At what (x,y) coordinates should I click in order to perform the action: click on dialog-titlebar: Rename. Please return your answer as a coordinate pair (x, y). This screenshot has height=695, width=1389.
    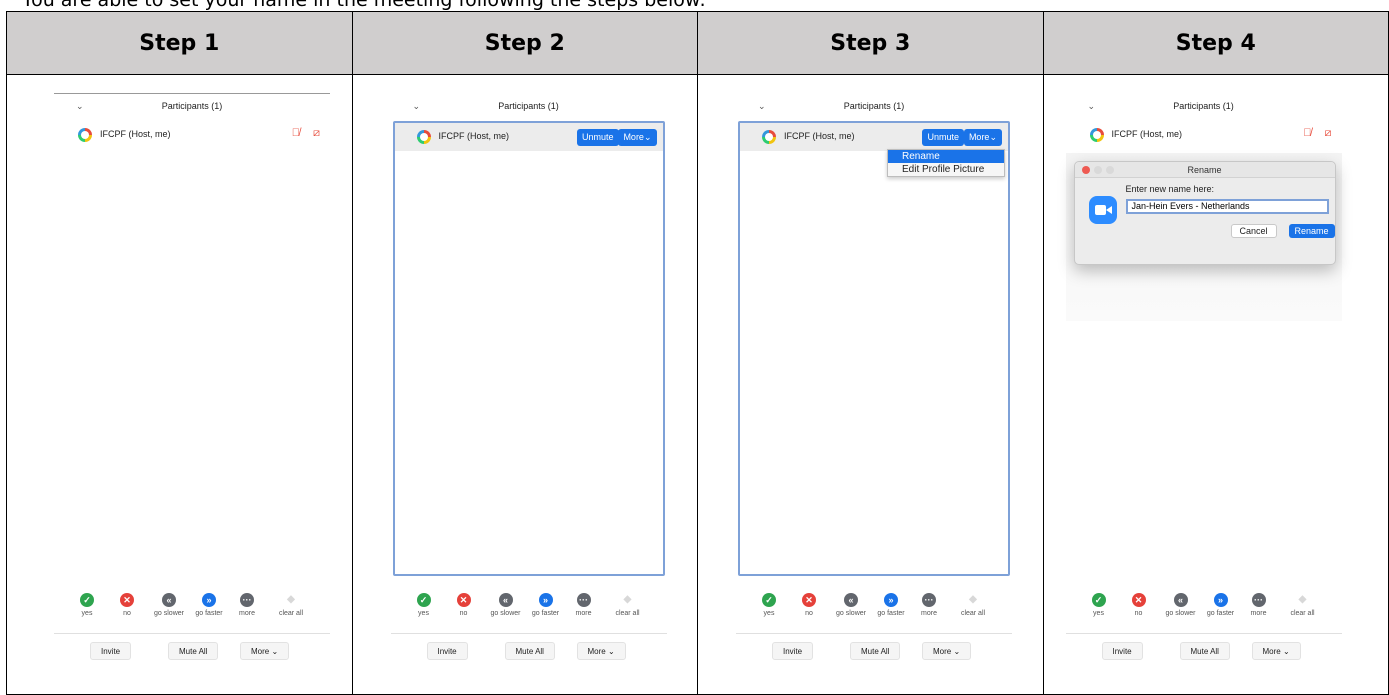
    Looking at the image, I should click on (1204, 170).